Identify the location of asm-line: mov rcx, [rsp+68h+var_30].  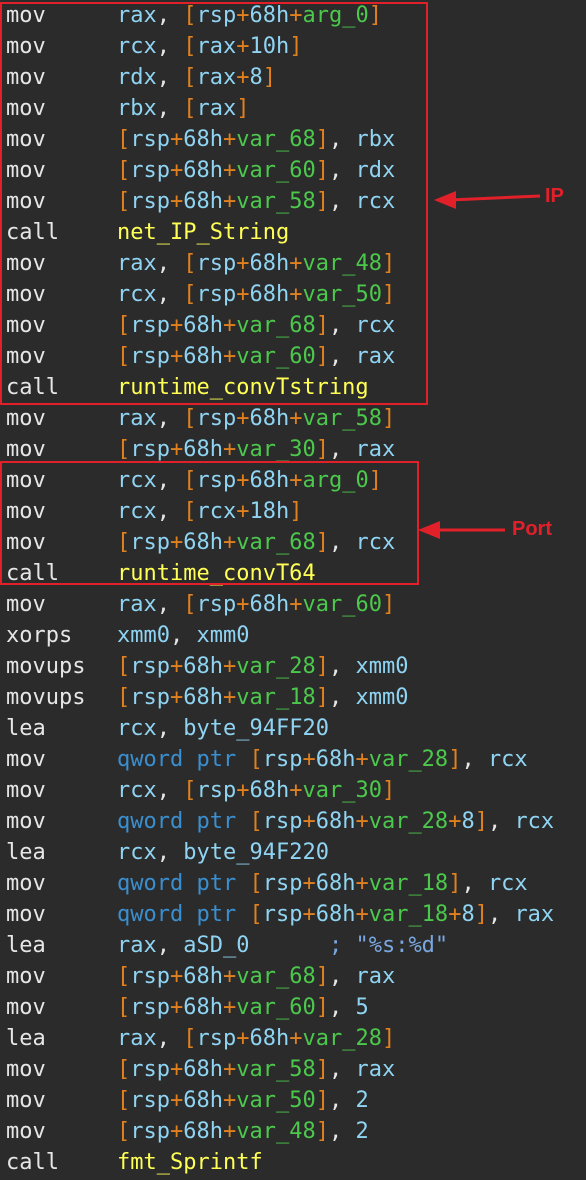
(293, 790).